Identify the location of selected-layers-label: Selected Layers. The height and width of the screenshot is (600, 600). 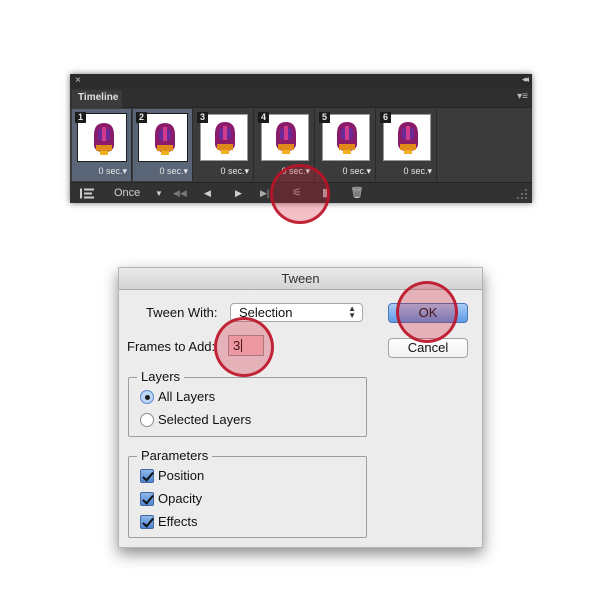
(204, 419).